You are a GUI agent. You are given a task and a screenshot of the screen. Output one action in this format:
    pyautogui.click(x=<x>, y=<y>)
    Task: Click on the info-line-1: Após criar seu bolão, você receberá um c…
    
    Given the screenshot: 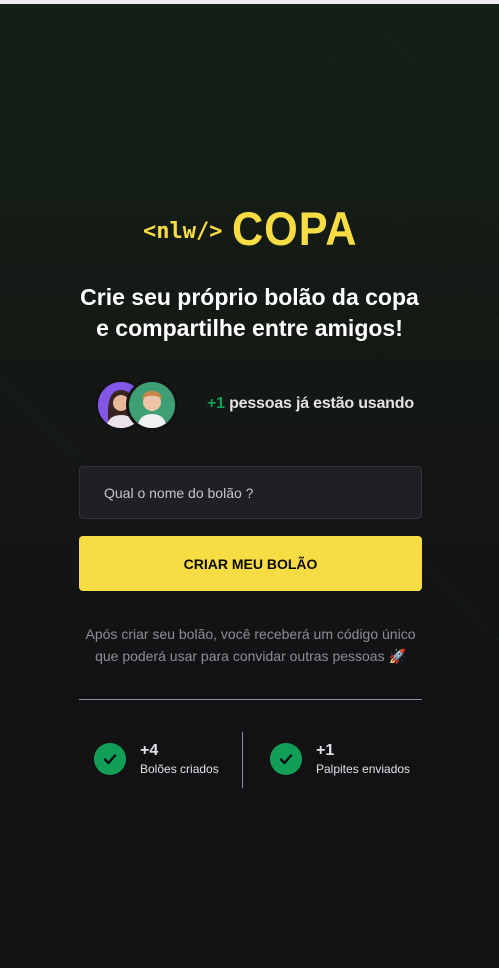 What is the action you would take?
    pyautogui.click(x=250, y=634)
    